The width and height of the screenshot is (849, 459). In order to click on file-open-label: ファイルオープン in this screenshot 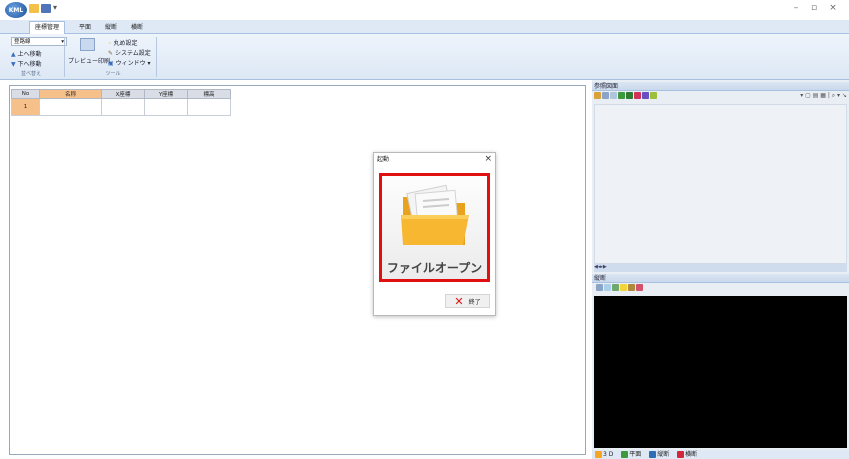, I will do `click(434, 268)`.